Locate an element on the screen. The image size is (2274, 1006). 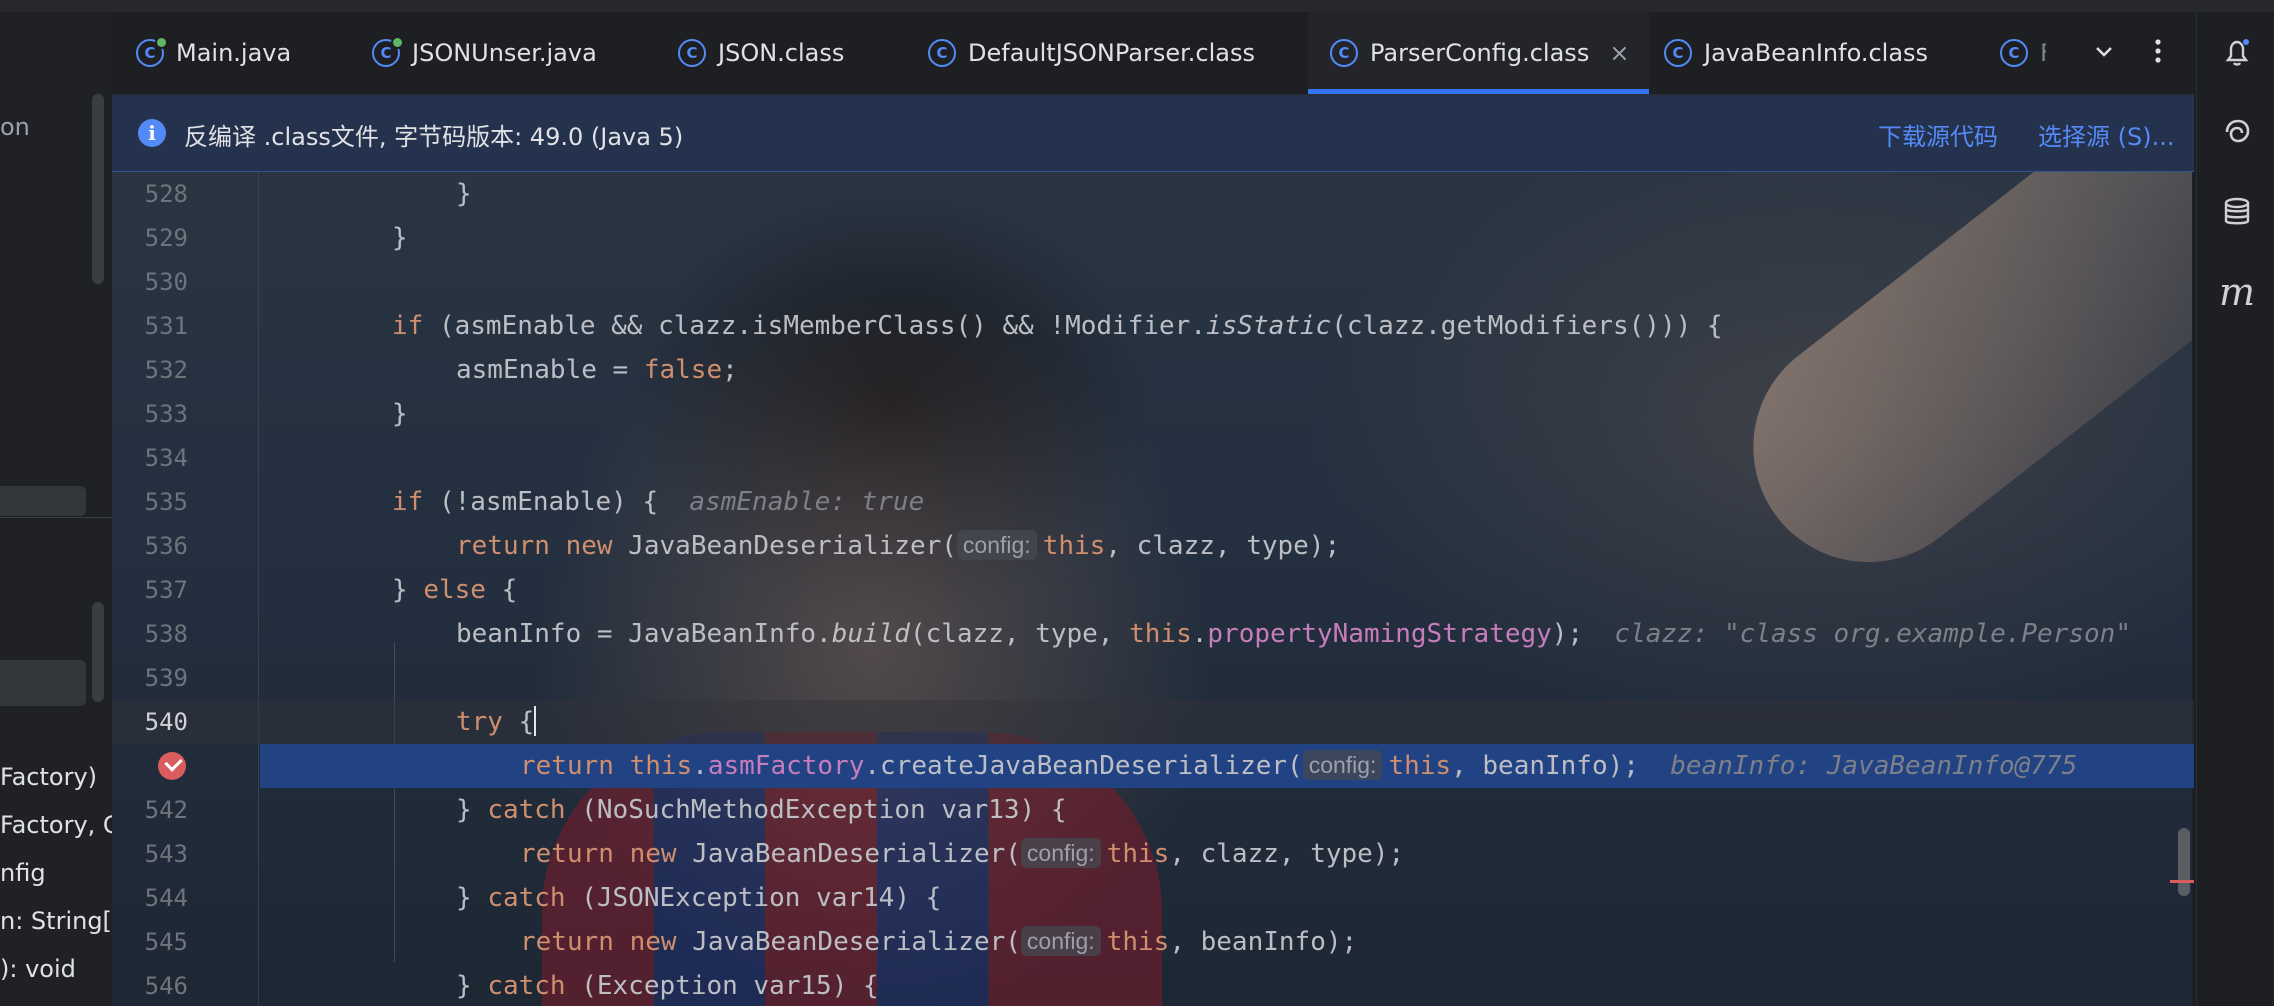
tab-label: ParserConfig.class is located at coordinates (1480, 53).